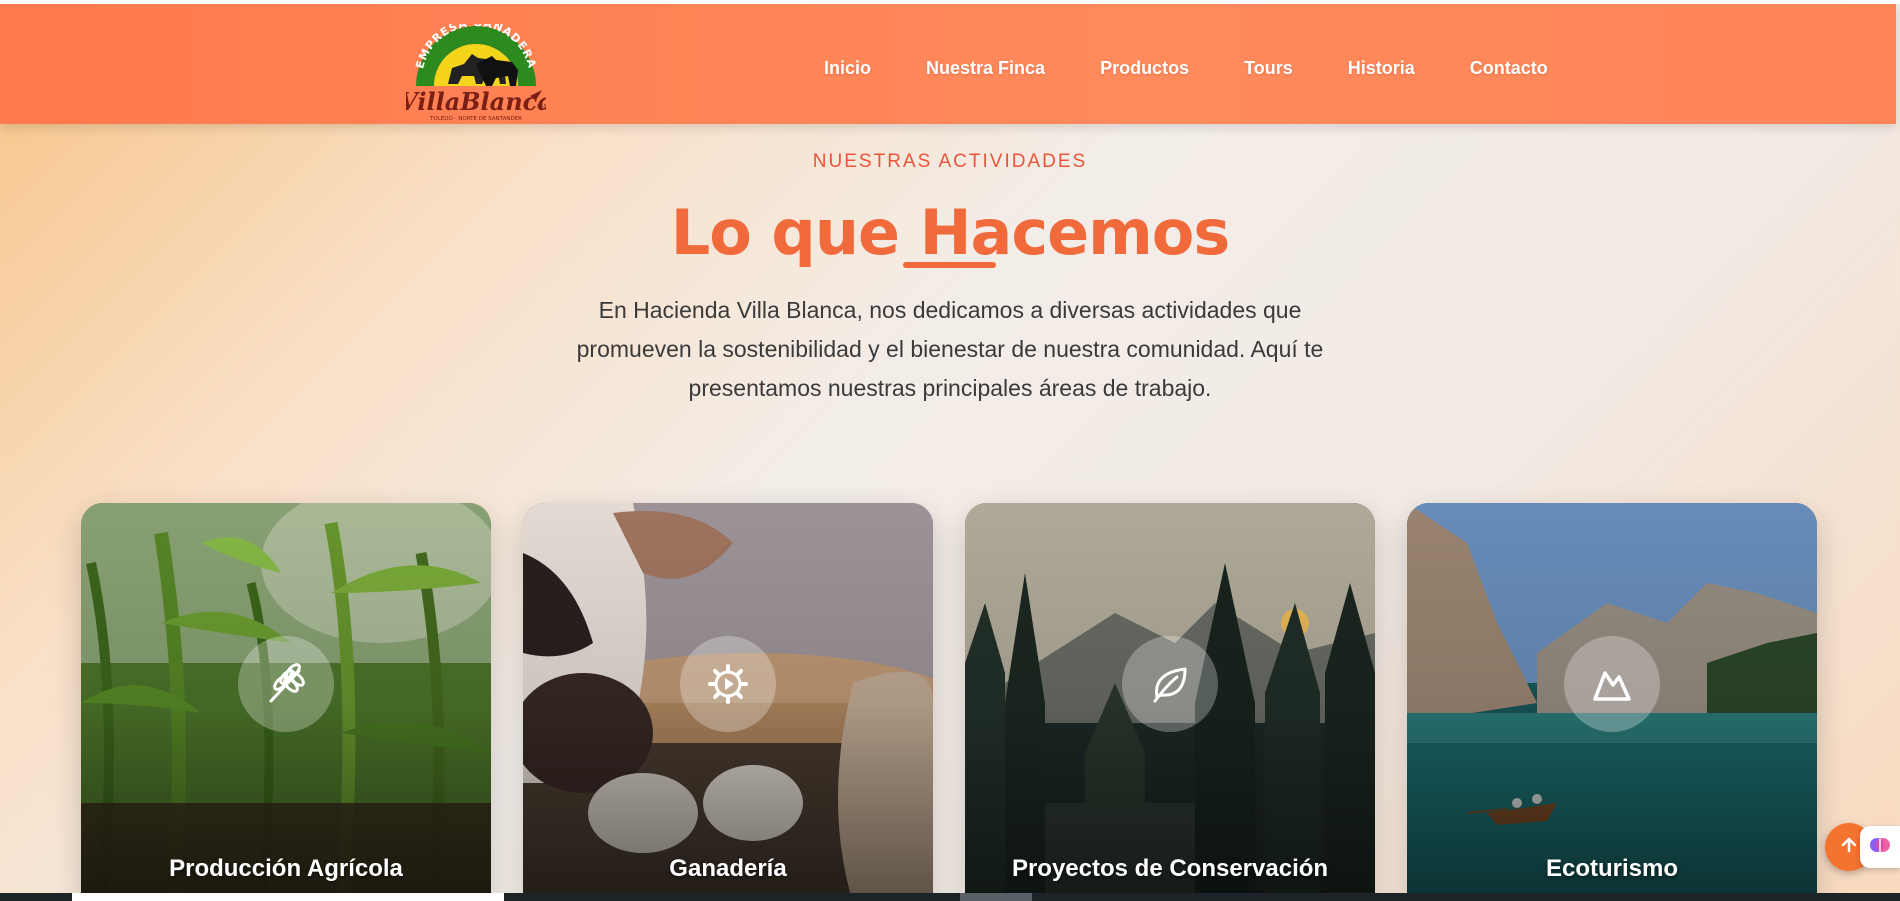 This screenshot has width=1900, height=901. Describe the element at coordinates (950, 161) in the screenshot. I see `section-eyebrow: NUESTRAS ACTIVIDADES` at that location.